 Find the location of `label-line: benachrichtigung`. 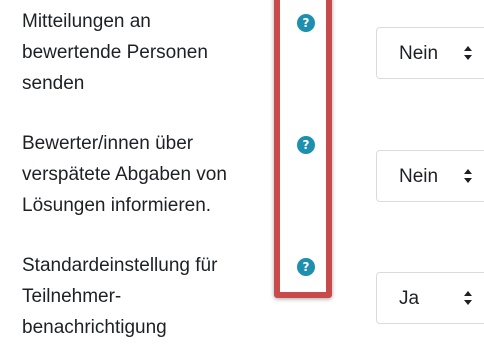

label-line: benachrichtigung is located at coordinates (94, 327).